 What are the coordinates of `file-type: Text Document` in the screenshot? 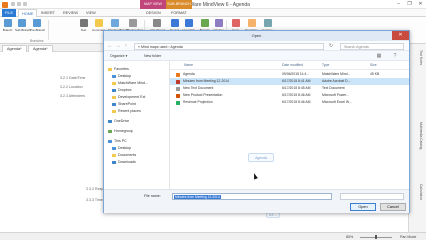 It's located at (333, 88).